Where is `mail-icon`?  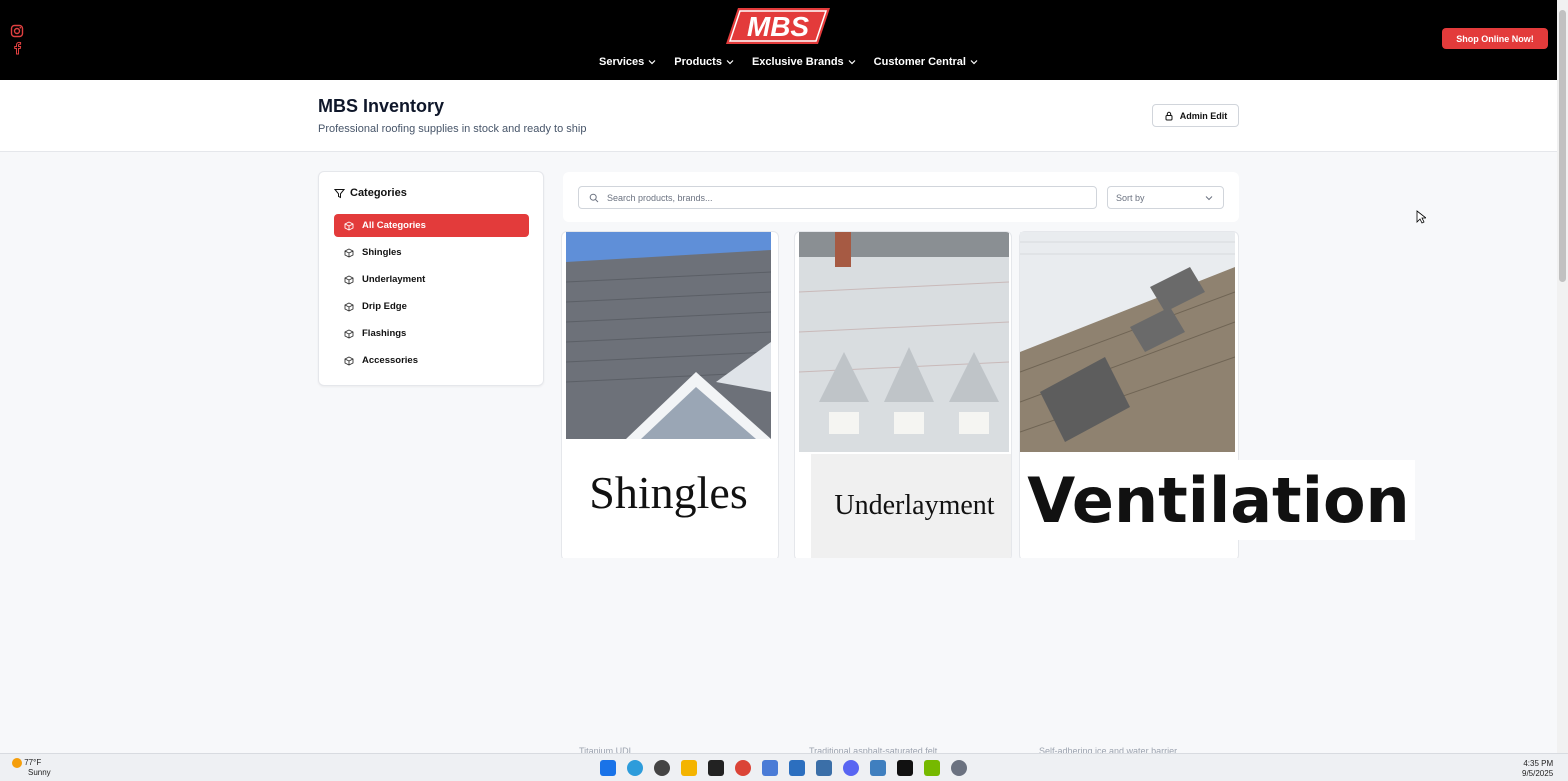 mail-icon is located at coordinates (770, 768).